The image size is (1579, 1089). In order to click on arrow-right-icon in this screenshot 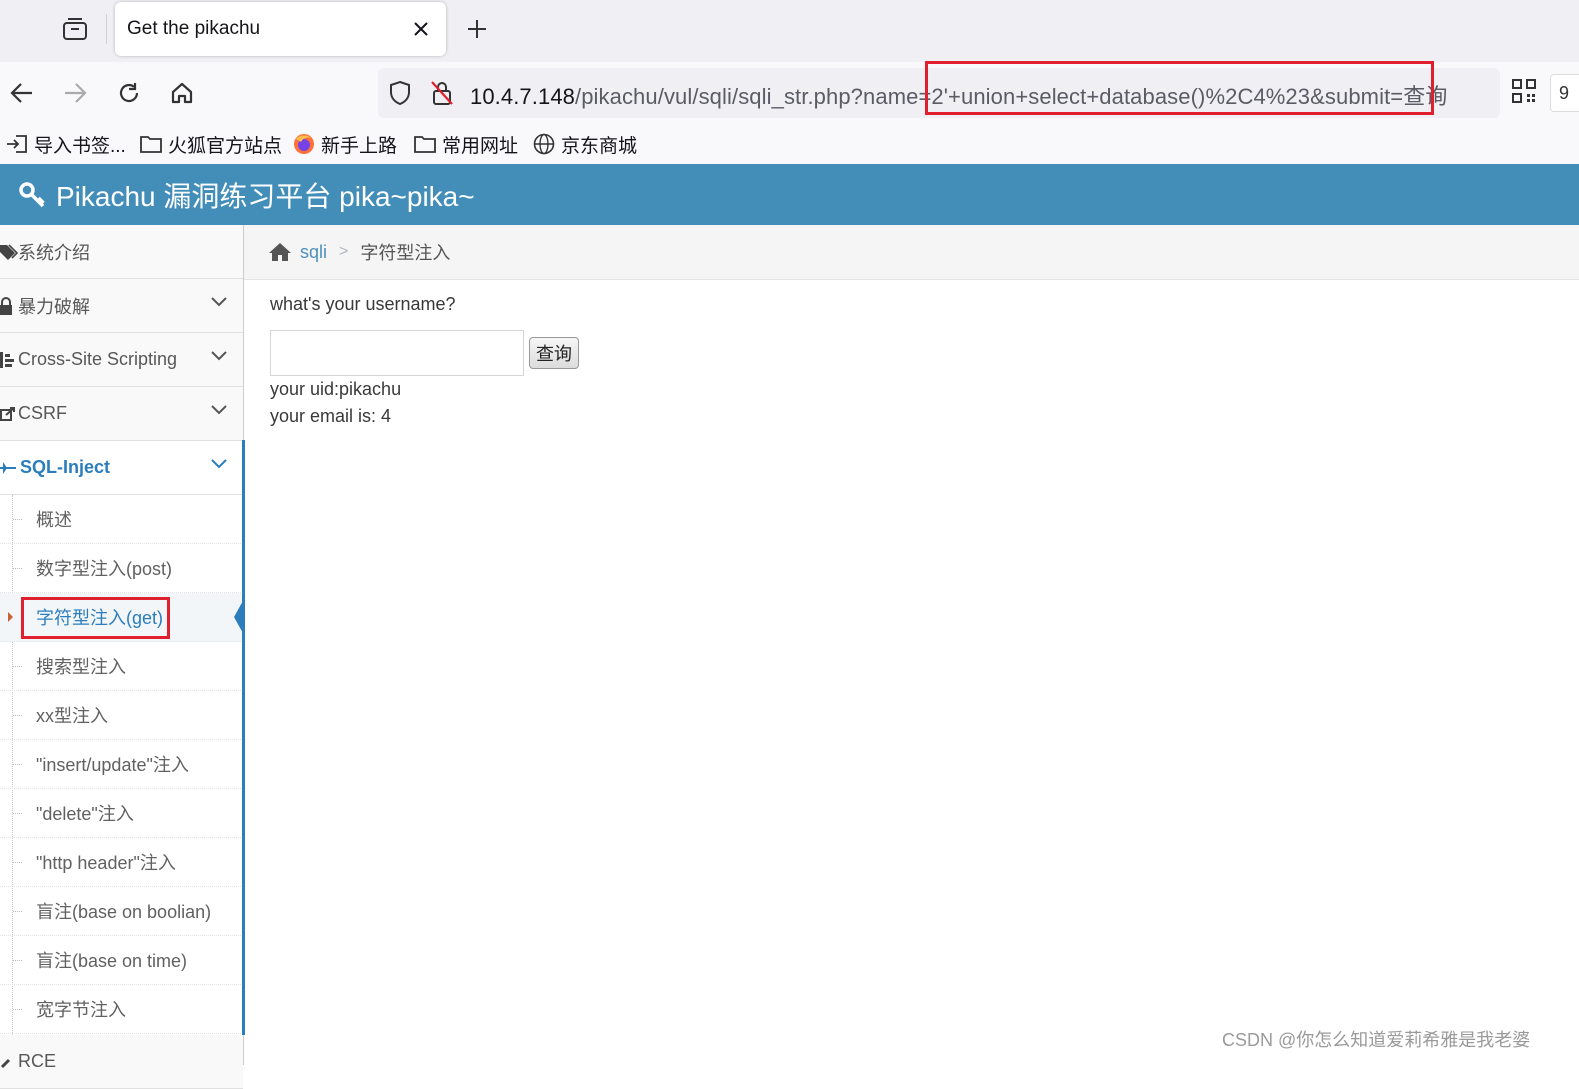, I will do `click(76, 93)`.